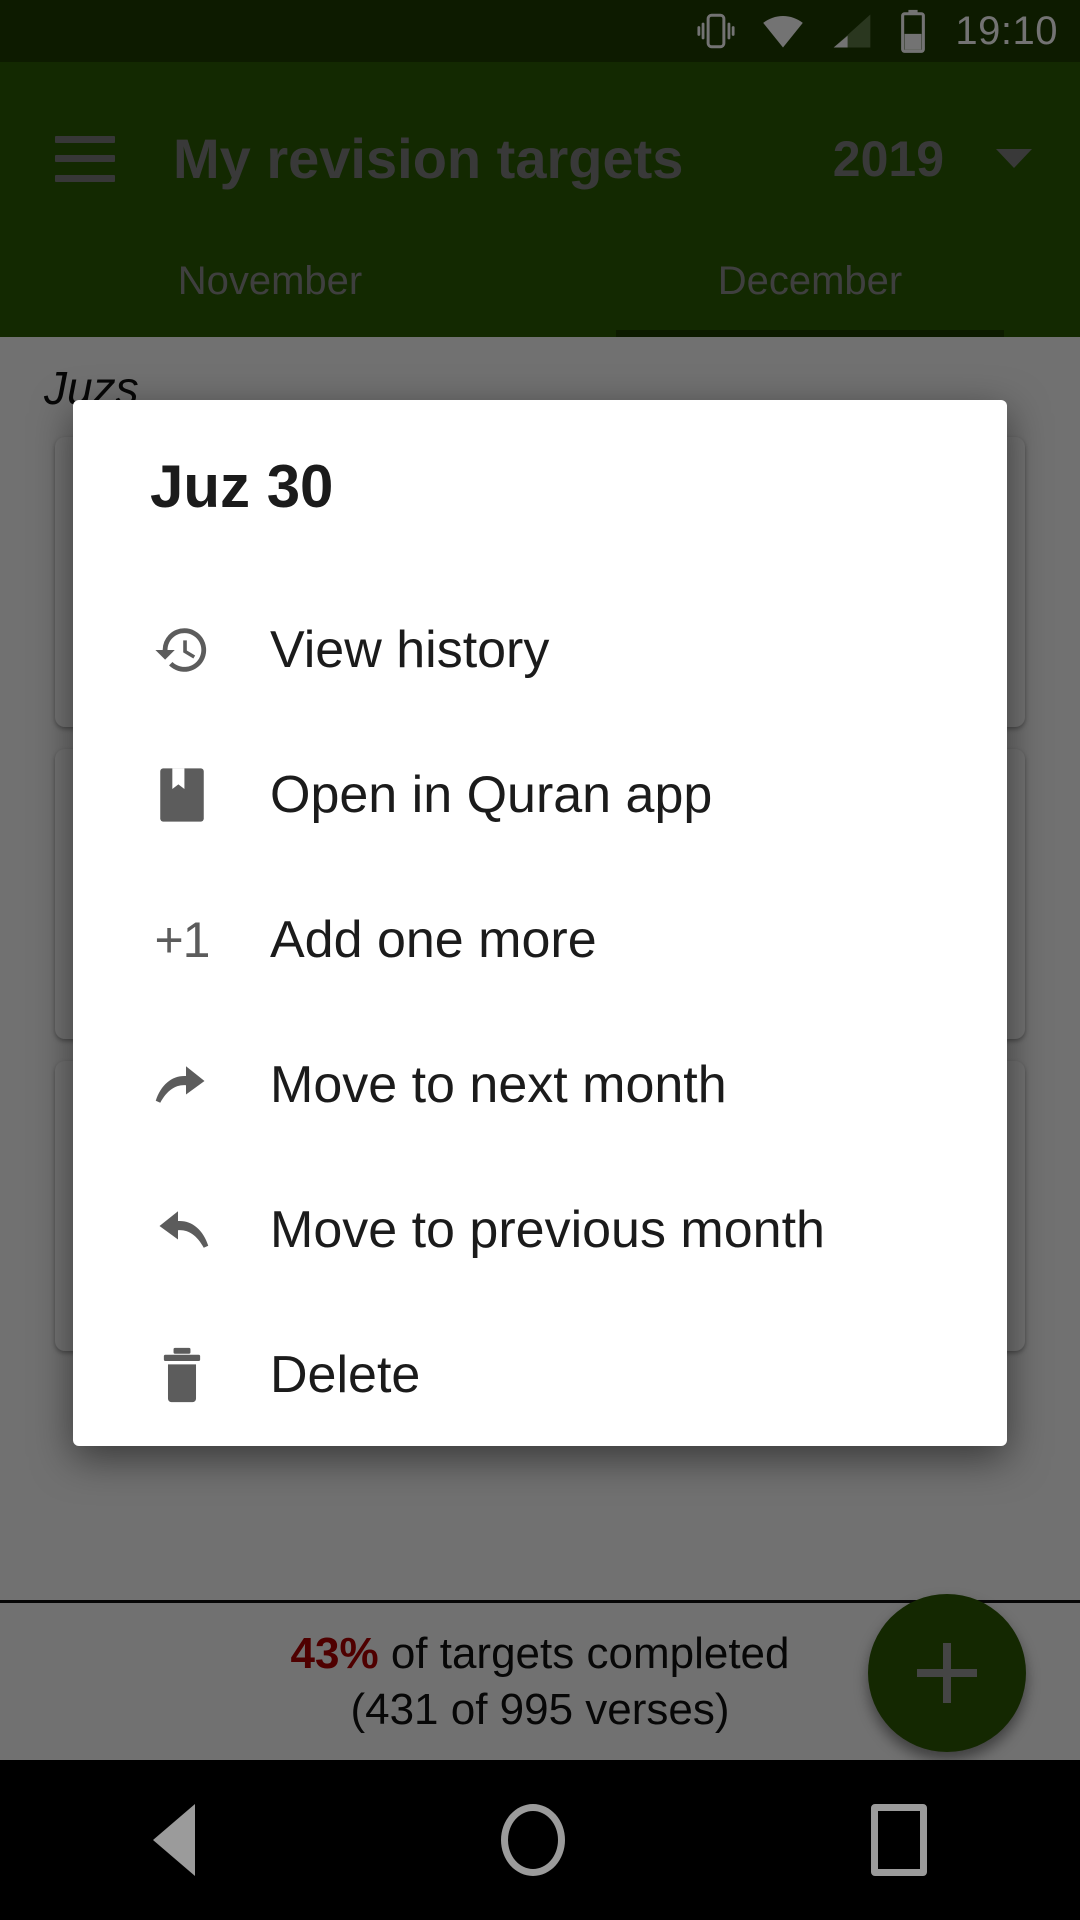 The width and height of the screenshot is (1080, 1920). What do you see at coordinates (182, 650) in the screenshot?
I see `history-icon` at bounding box center [182, 650].